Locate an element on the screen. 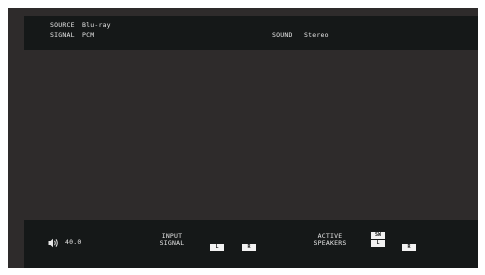 The image size is (485, 275). active-speaker-l: L is located at coordinates (378, 243).